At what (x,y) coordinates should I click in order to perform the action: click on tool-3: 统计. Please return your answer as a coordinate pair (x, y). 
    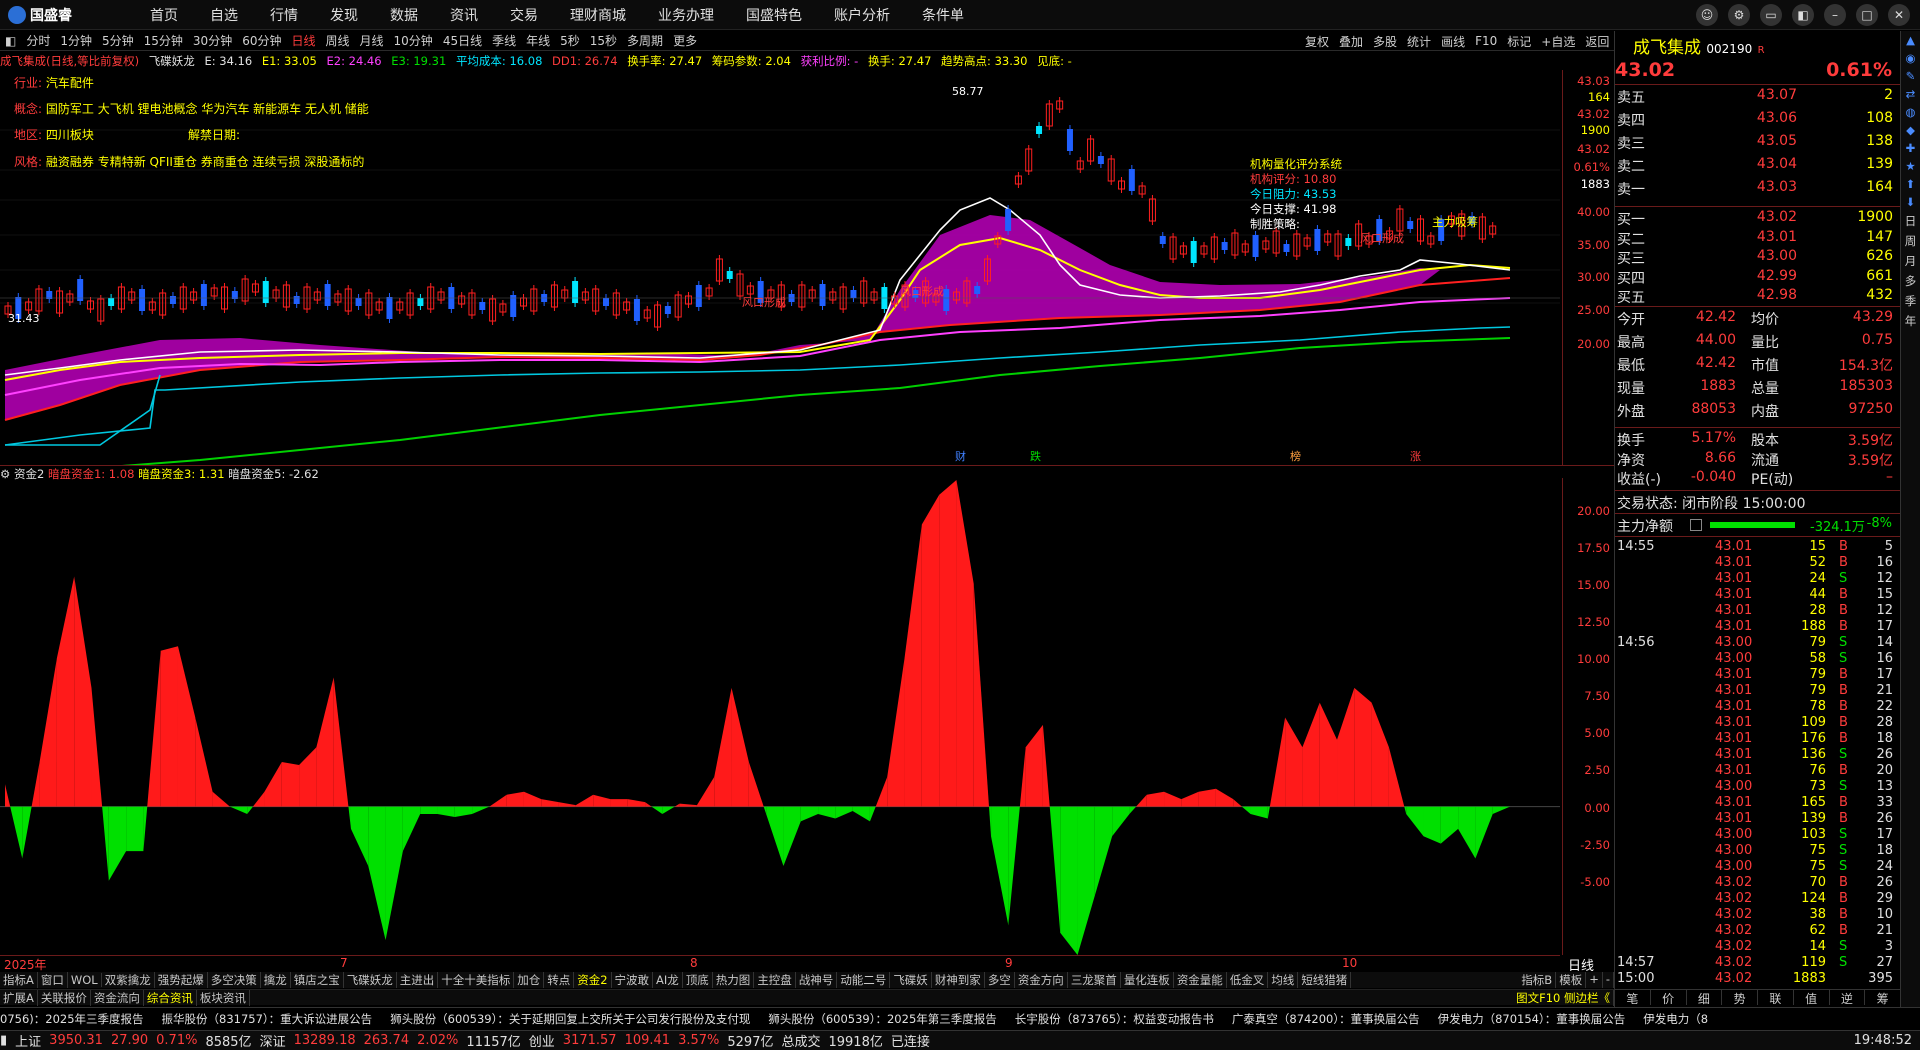
    Looking at the image, I should click on (1419, 41).